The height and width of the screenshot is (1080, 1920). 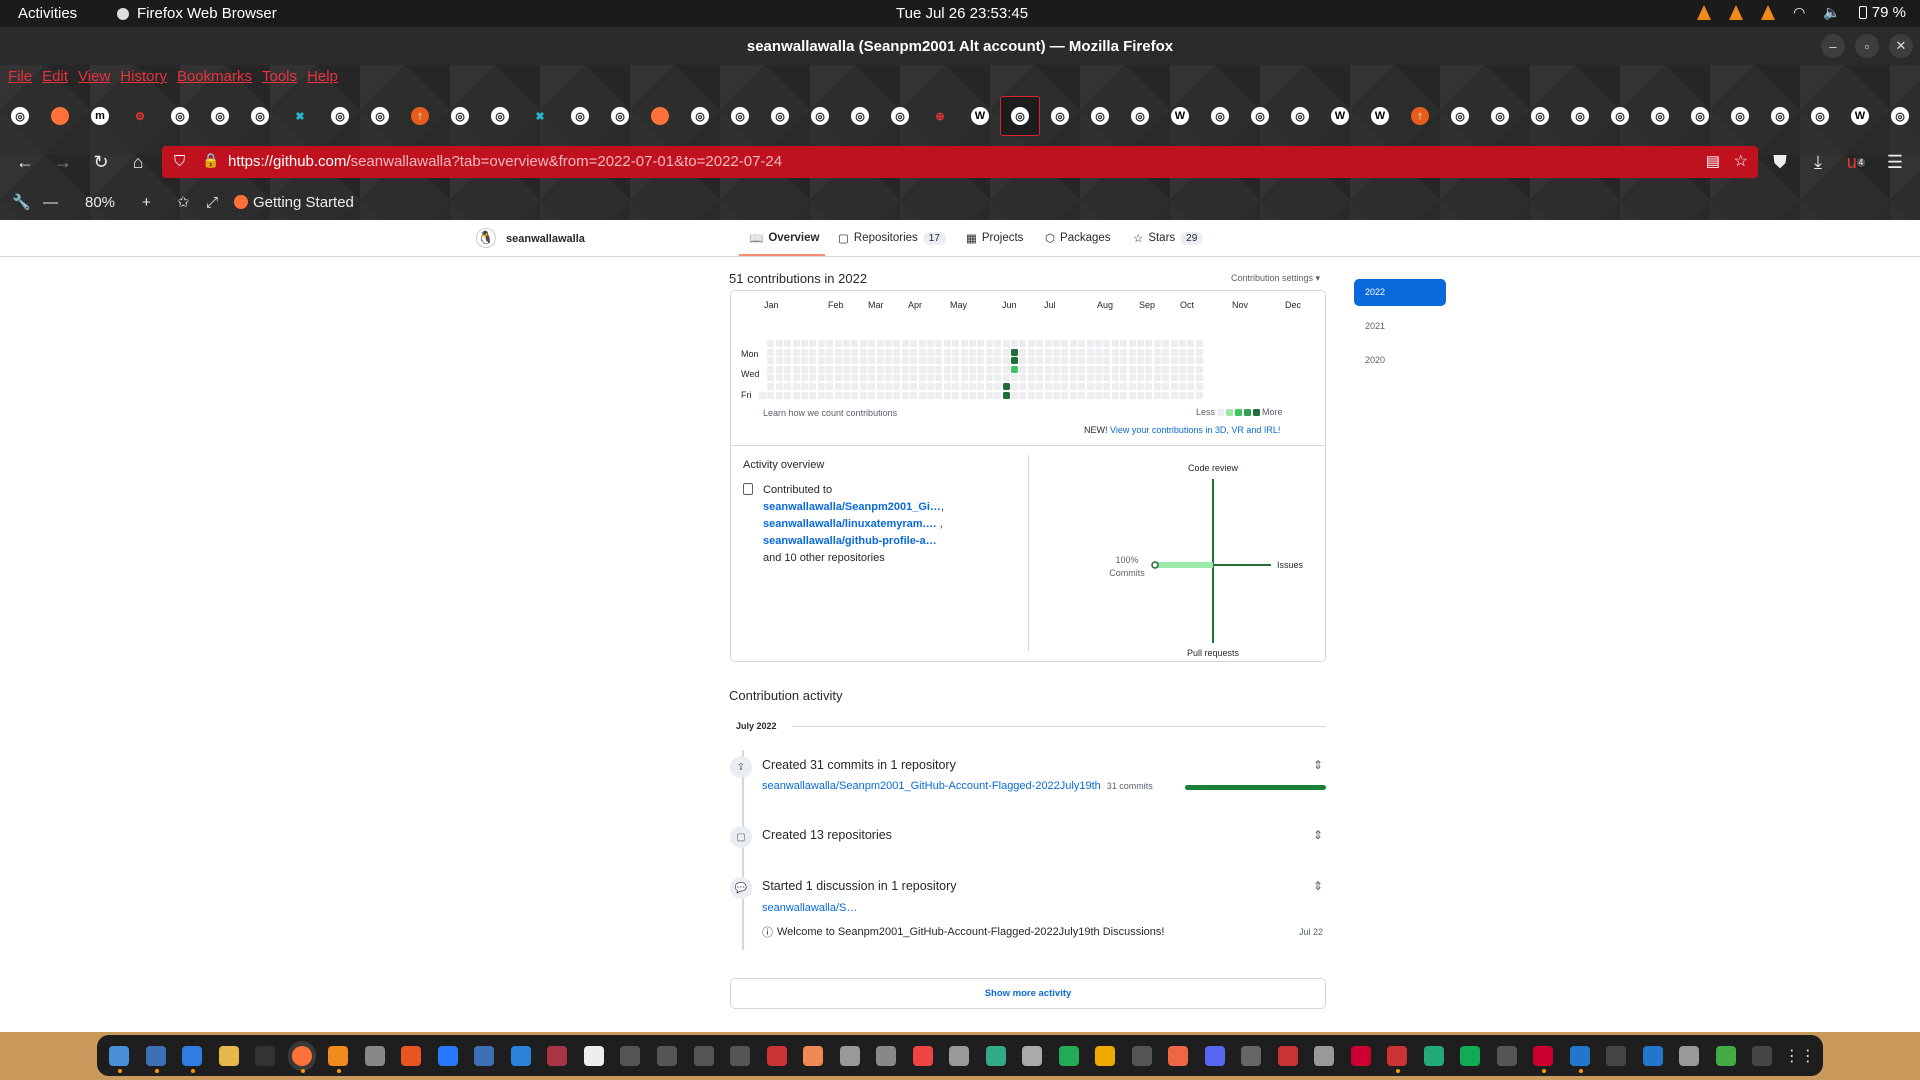 I want to click on tab-repositories: ▢ Repositories 17, so click(x=892, y=238).